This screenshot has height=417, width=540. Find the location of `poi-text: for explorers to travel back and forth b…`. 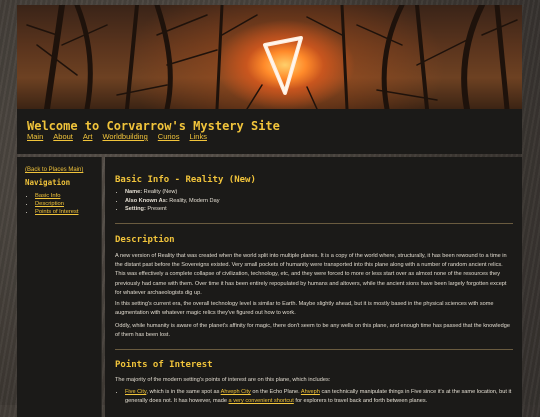

poi-text: for explorers to travel back and forth b… is located at coordinates (360, 401).